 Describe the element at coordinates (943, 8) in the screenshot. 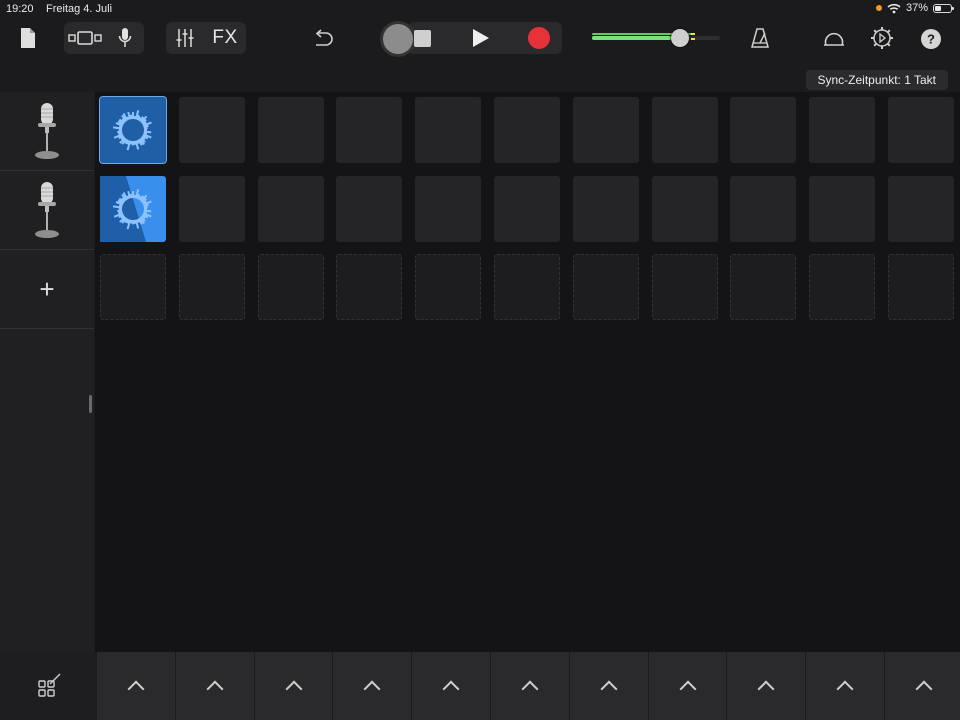

I see `battery-icon` at that location.